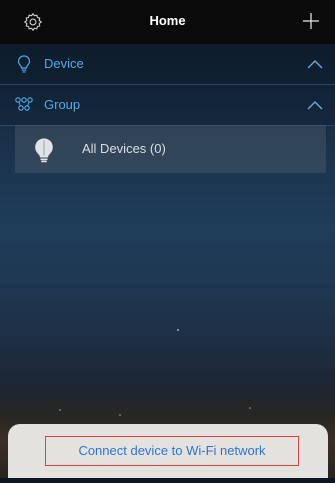  I want to click on group-item-all-devices: All Devices (0), so click(170, 149).